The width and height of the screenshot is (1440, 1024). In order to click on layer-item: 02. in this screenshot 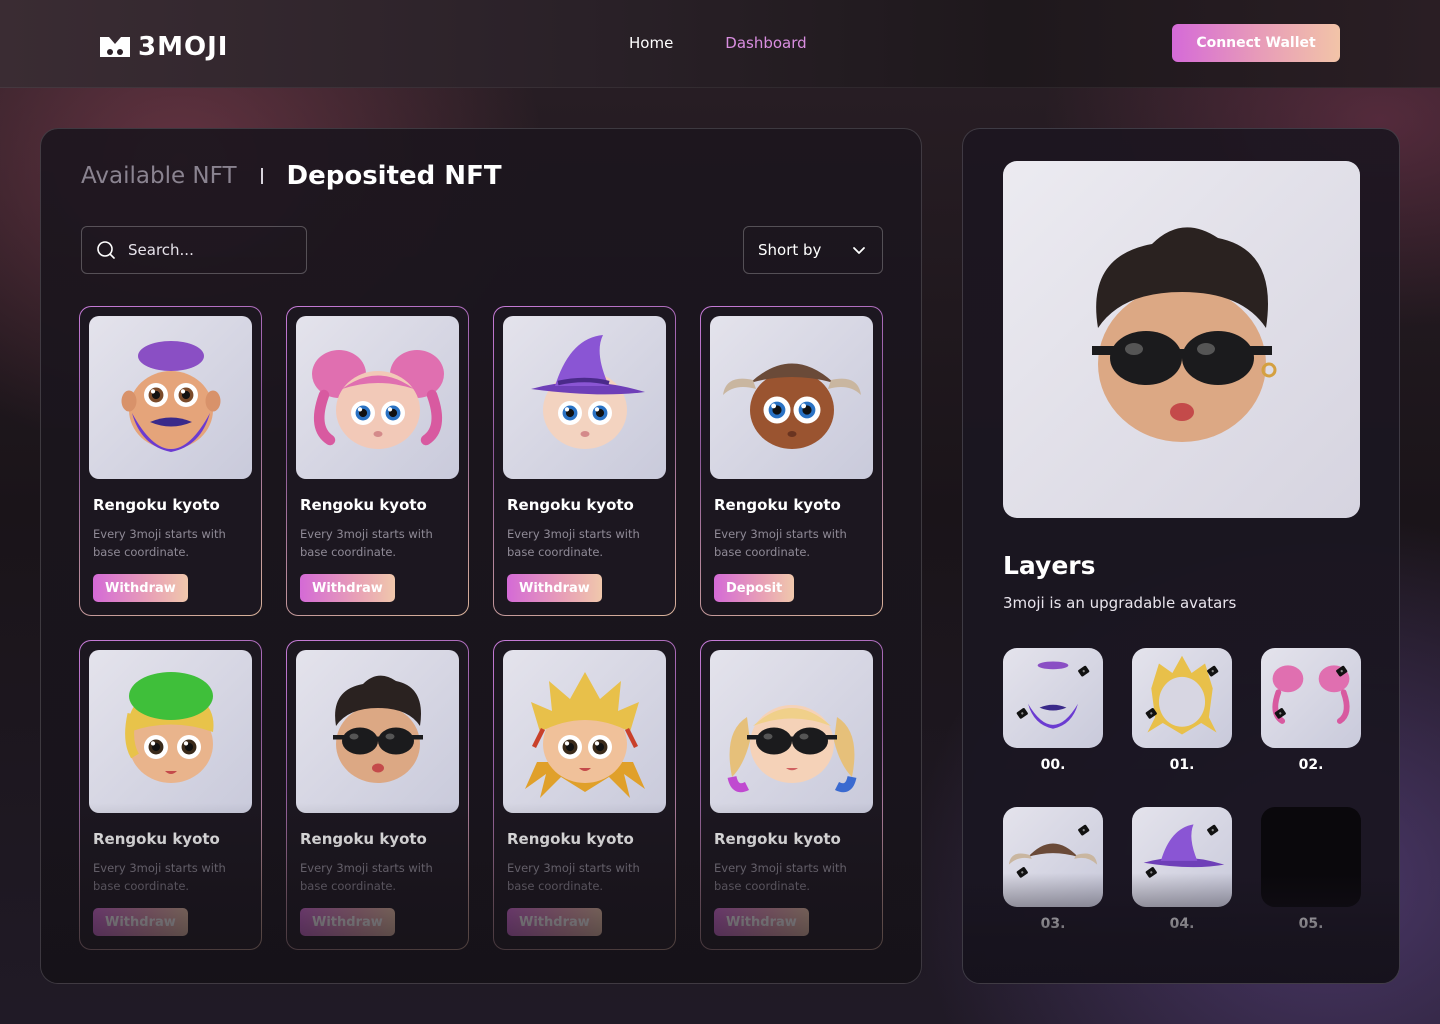, I will do `click(1311, 727)`.